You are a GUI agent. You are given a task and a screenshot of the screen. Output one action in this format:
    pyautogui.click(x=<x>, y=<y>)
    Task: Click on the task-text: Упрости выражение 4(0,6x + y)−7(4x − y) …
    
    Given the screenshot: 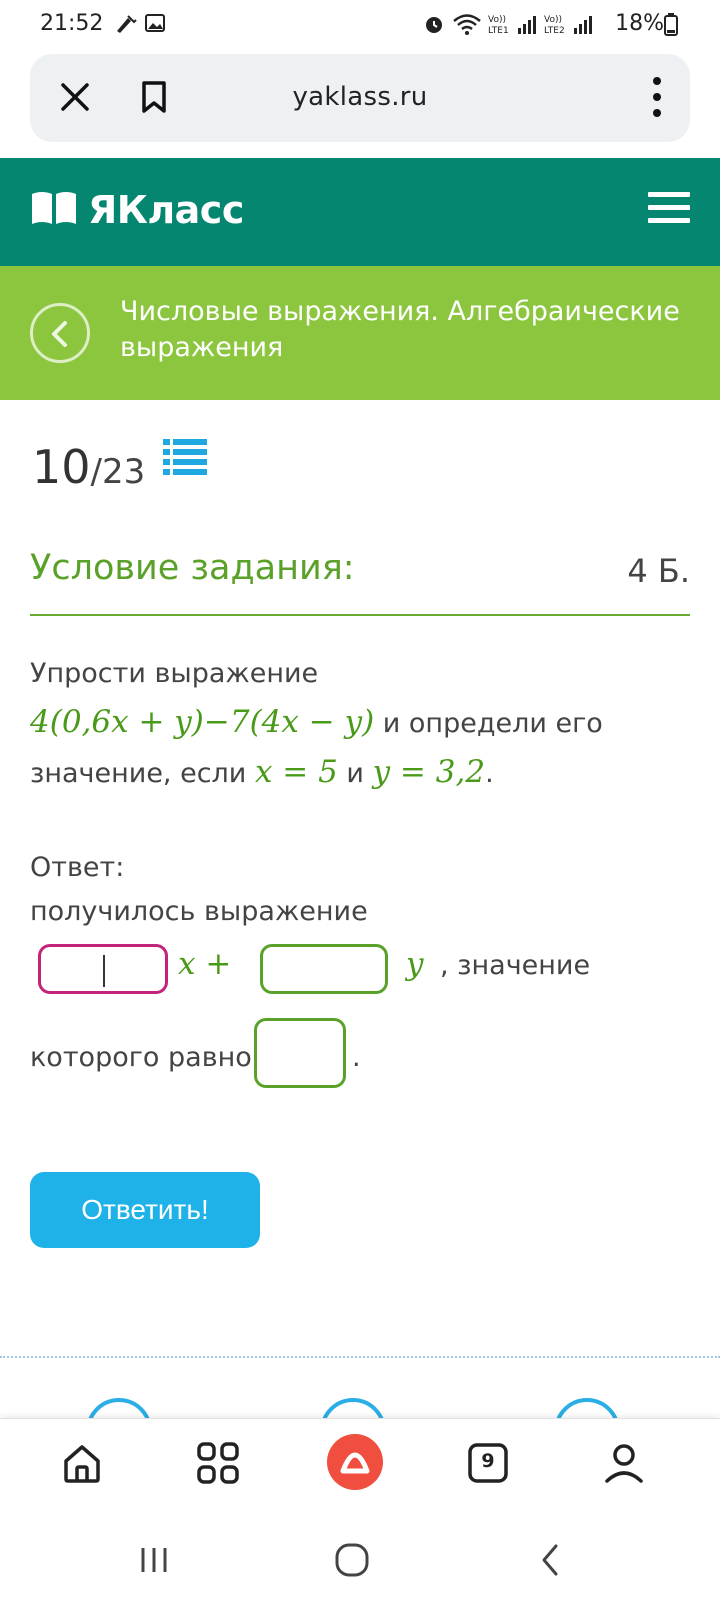 What is the action you would take?
    pyautogui.click(x=360, y=724)
    